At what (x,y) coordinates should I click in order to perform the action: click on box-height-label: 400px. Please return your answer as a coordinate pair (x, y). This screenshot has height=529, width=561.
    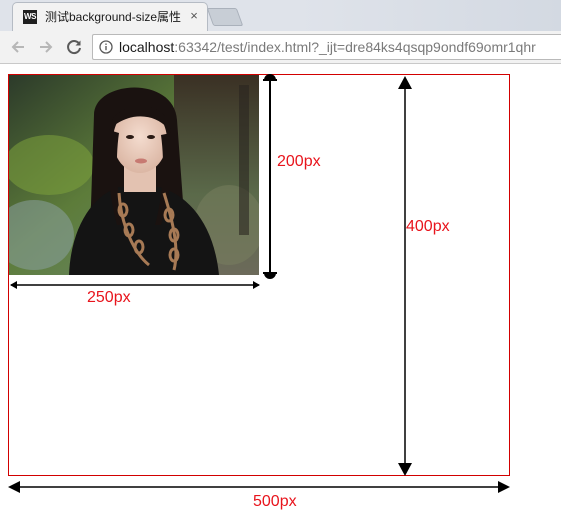
    Looking at the image, I should click on (428, 226).